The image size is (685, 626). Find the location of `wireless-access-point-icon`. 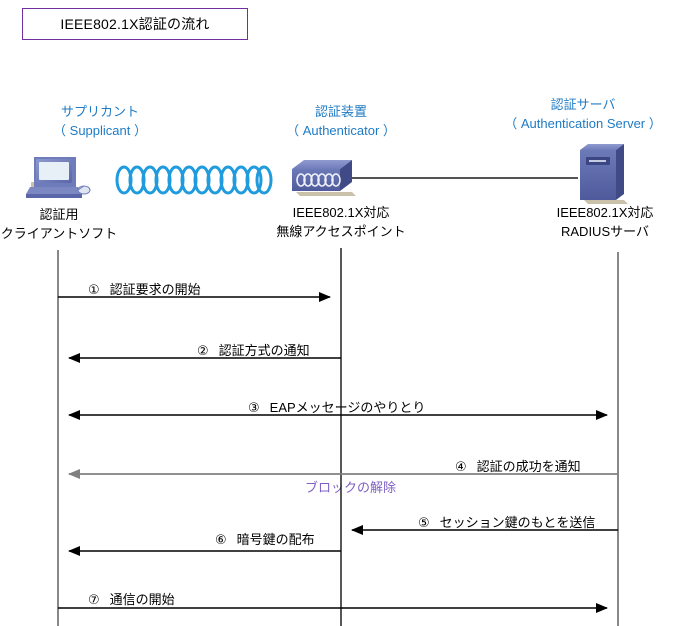

wireless-access-point-icon is located at coordinates (324, 178).